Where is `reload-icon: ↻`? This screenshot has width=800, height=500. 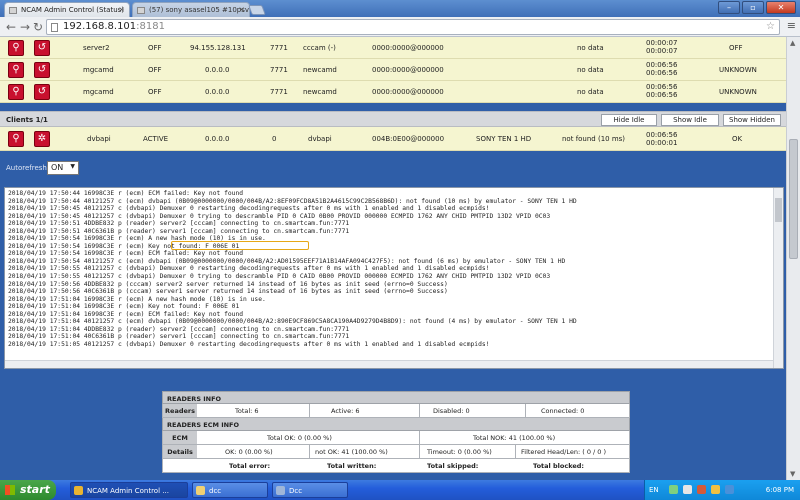
reload-icon: ↻ is located at coordinates (38, 27).